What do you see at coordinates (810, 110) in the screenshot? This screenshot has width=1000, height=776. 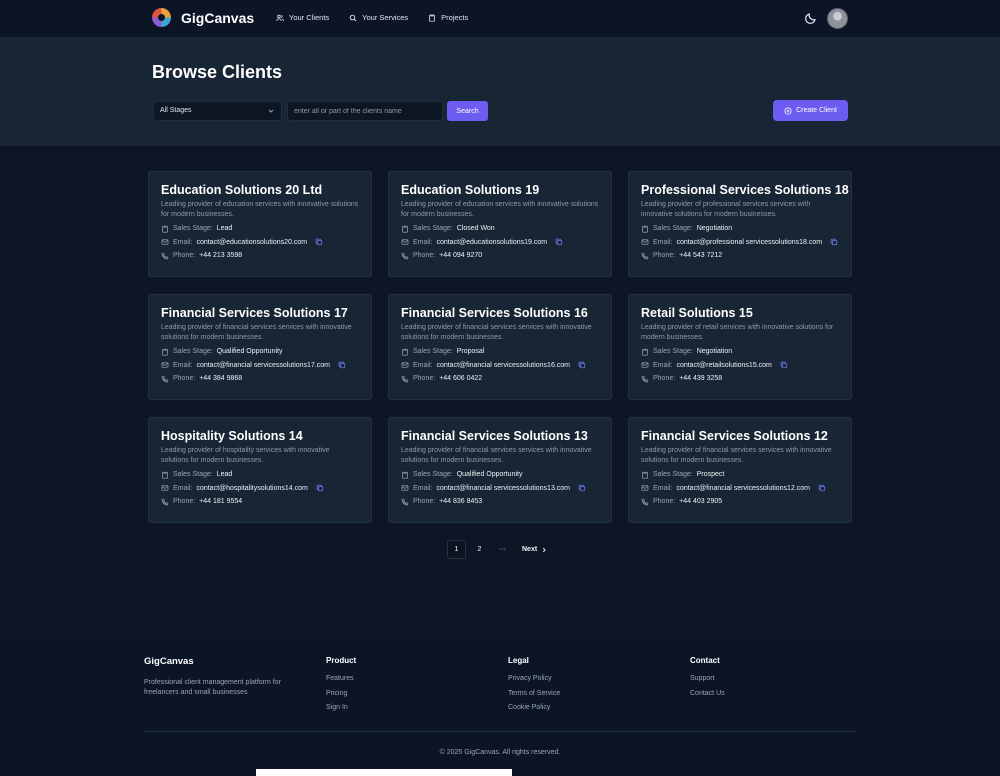 I see `create-client-button: Create Client` at bounding box center [810, 110].